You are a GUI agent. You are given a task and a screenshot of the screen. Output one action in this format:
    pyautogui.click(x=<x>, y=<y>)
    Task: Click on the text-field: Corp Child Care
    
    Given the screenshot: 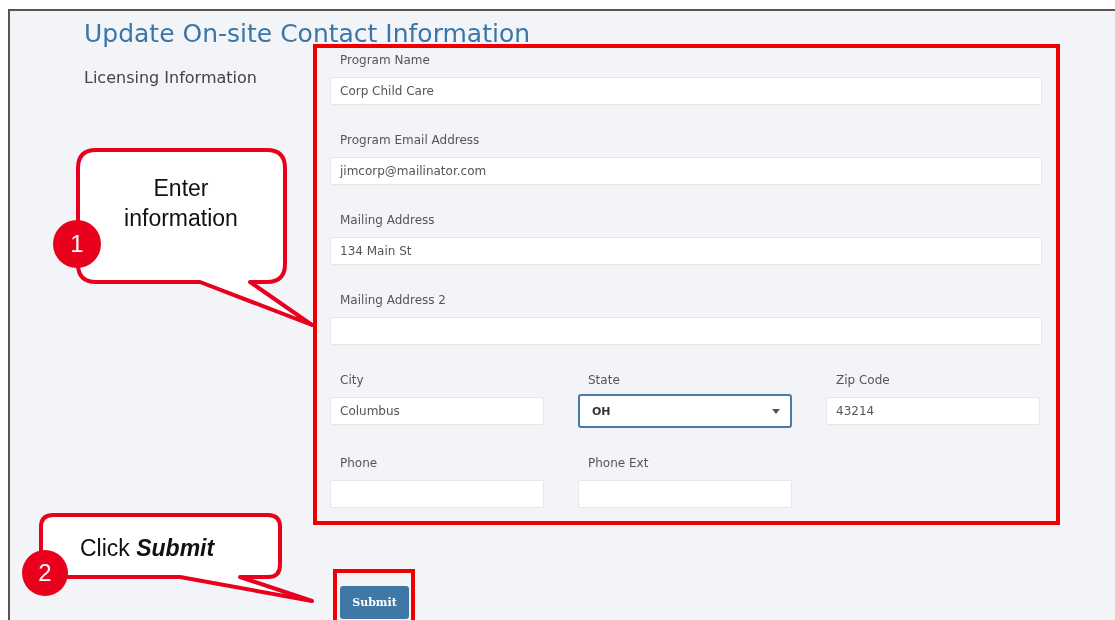 What is the action you would take?
    pyautogui.click(x=686, y=91)
    